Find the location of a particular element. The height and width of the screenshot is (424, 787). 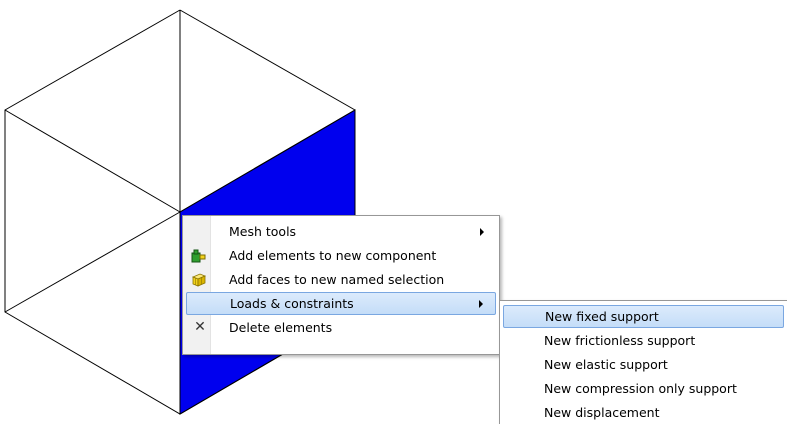

component-puzzle-icon is located at coordinates (198, 256).